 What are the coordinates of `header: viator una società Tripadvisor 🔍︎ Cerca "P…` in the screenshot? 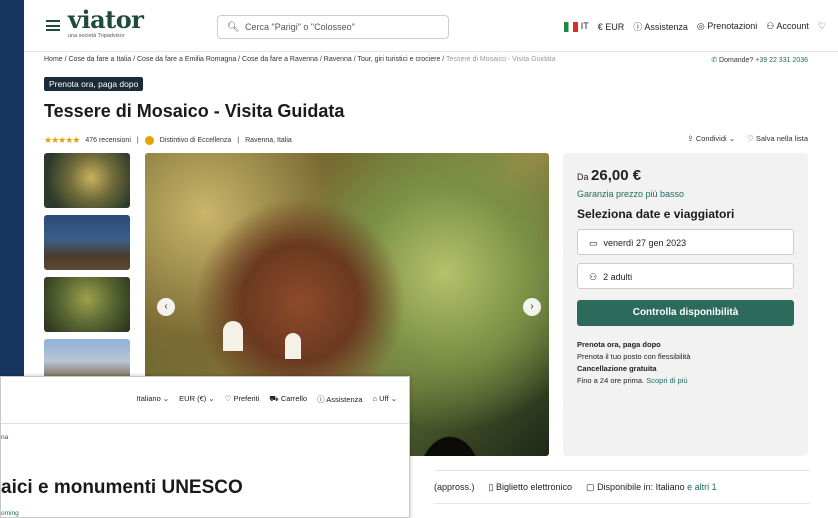 It's located at (431, 26).